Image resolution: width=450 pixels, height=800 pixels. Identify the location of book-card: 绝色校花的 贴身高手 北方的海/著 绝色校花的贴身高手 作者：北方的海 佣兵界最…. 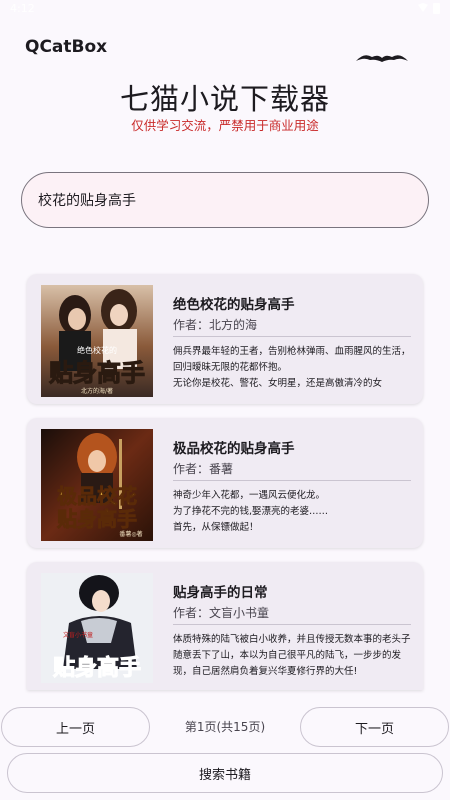
(225, 339).